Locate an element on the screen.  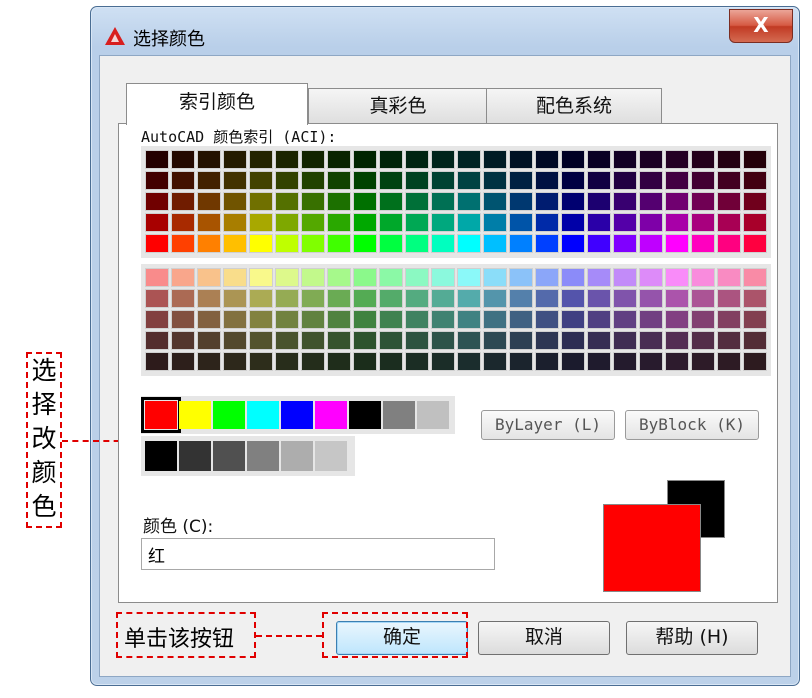
tab-index-color: 索引颜色 is located at coordinates (217, 104).